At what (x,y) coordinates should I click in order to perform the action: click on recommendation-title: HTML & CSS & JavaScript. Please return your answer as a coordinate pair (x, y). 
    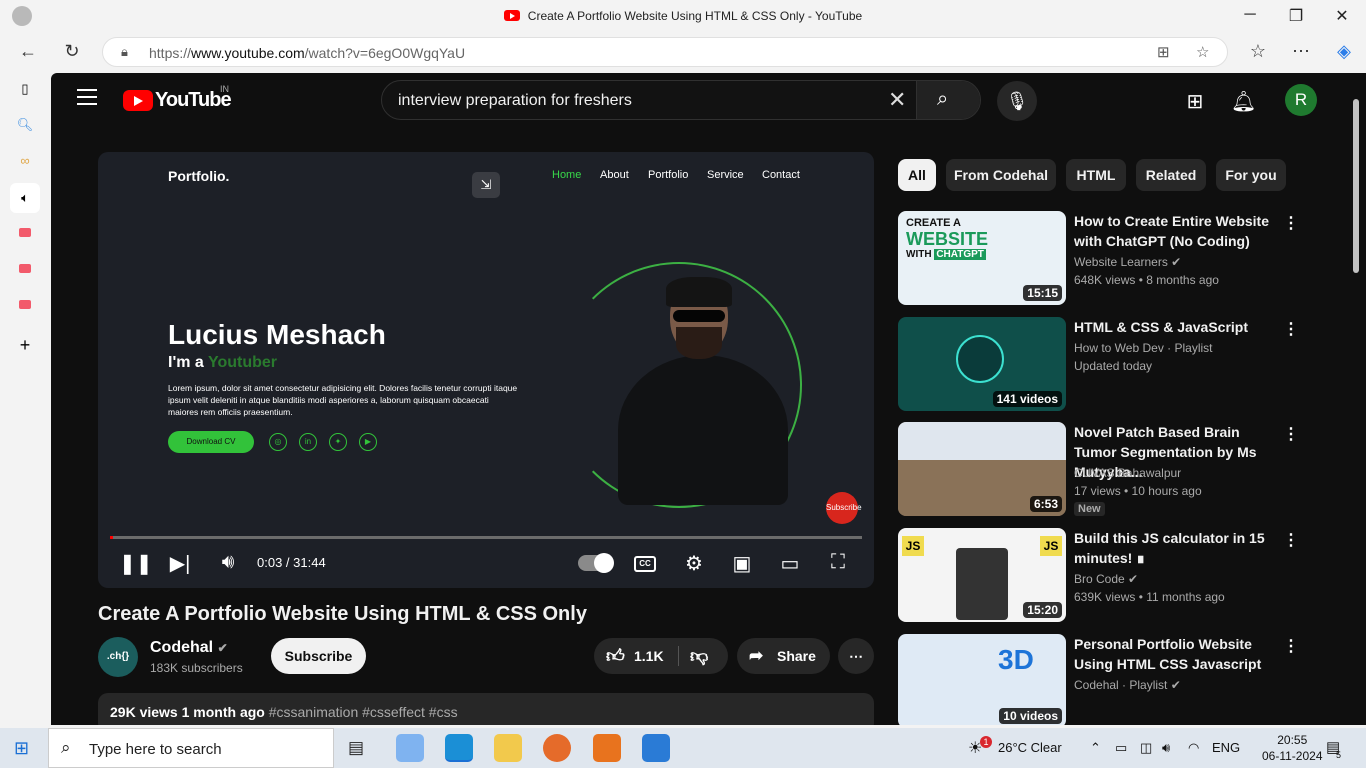
    Looking at the image, I should click on (1174, 327).